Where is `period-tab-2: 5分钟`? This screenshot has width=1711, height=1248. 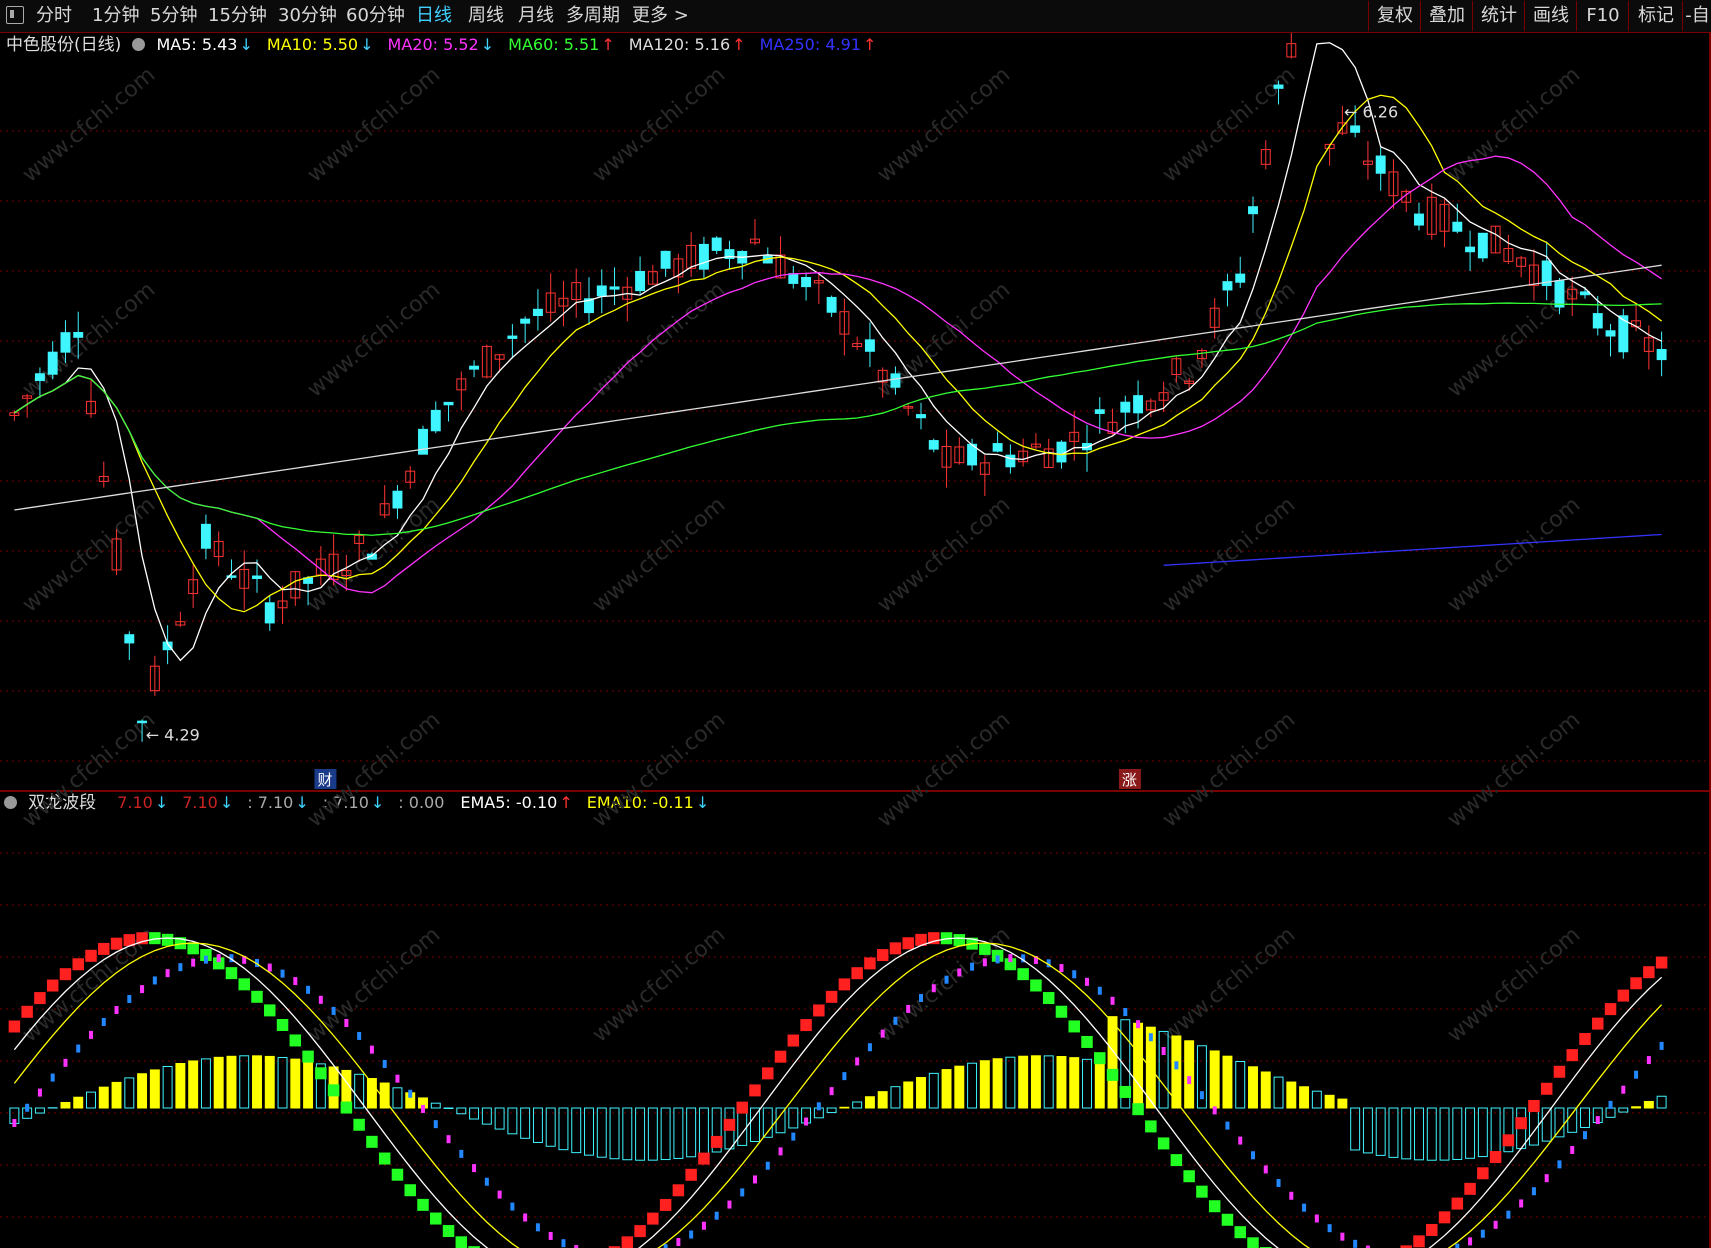 period-tab-2: 5分钟 is located at coordinates (173, 16).